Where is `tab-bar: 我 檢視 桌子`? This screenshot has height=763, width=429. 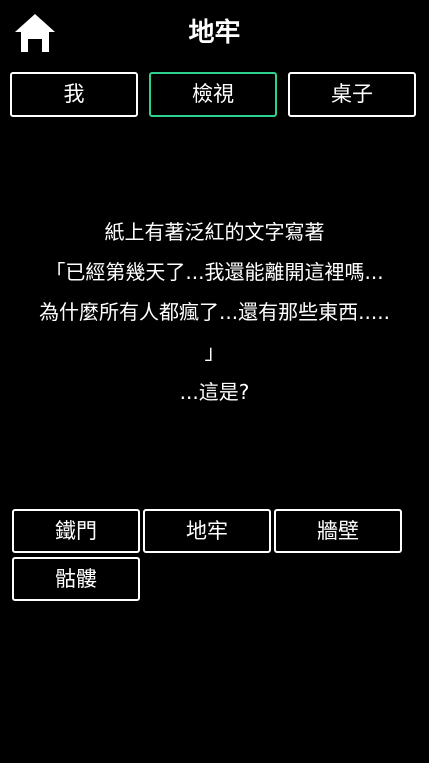
tab-bar: 我 檢視 桌子 is located at coordinates (213, 94).